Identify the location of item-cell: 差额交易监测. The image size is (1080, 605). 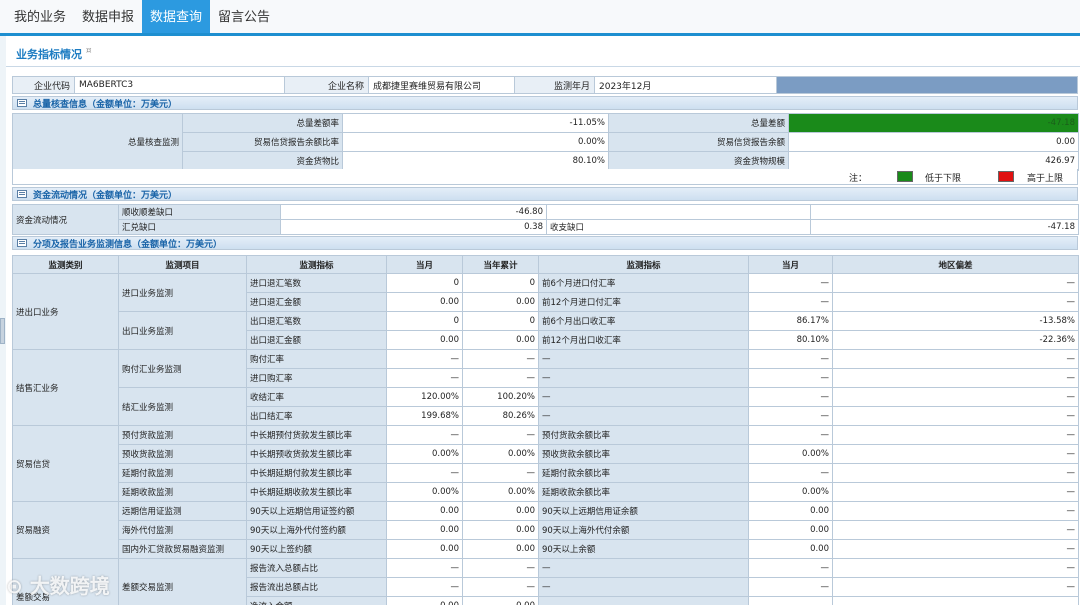
(182, 581).